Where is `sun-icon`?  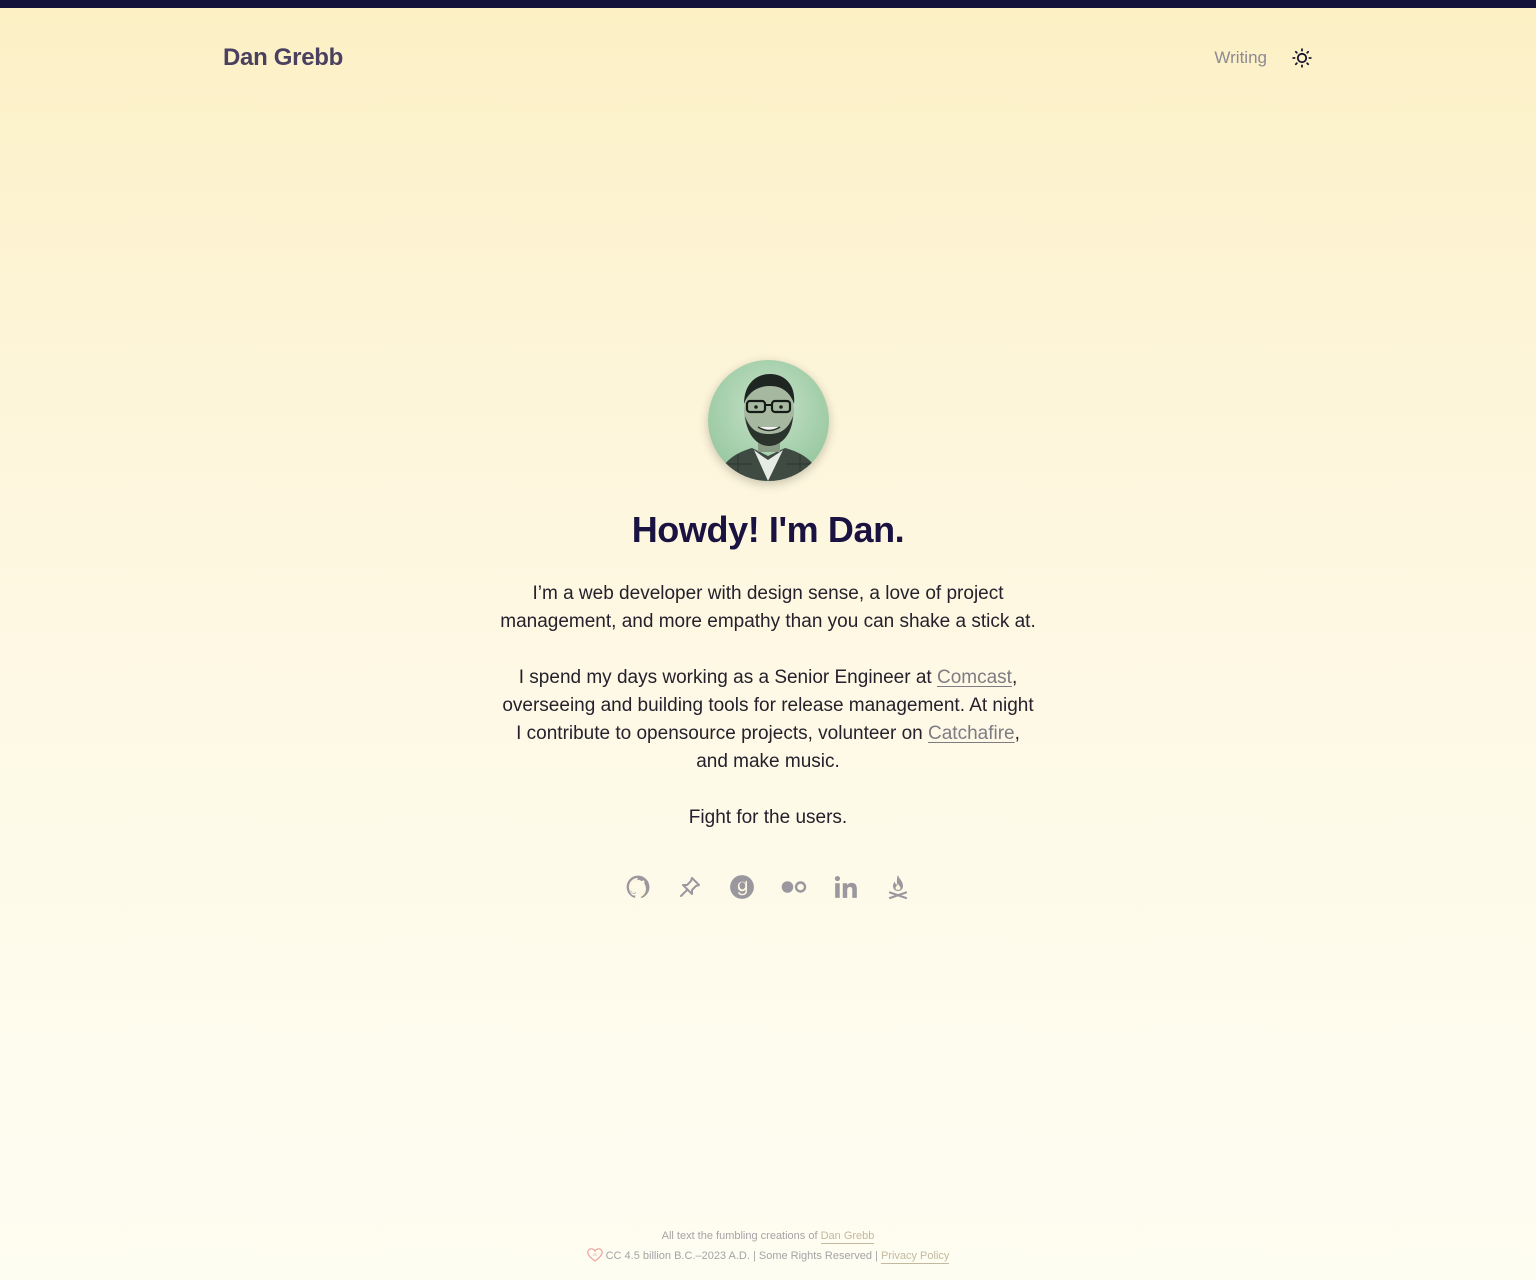
sun-icon is located at coordinates (1302, 58).